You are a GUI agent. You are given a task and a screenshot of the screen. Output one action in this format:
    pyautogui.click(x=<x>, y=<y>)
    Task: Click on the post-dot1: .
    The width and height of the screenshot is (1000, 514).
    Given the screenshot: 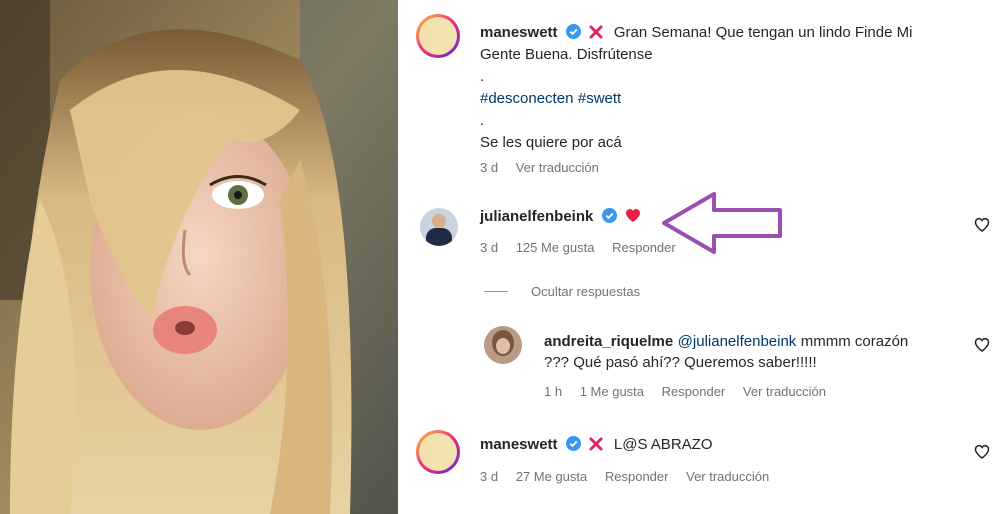 What is the action you would take?
    pyautogui.click(x=482, y=76)
    